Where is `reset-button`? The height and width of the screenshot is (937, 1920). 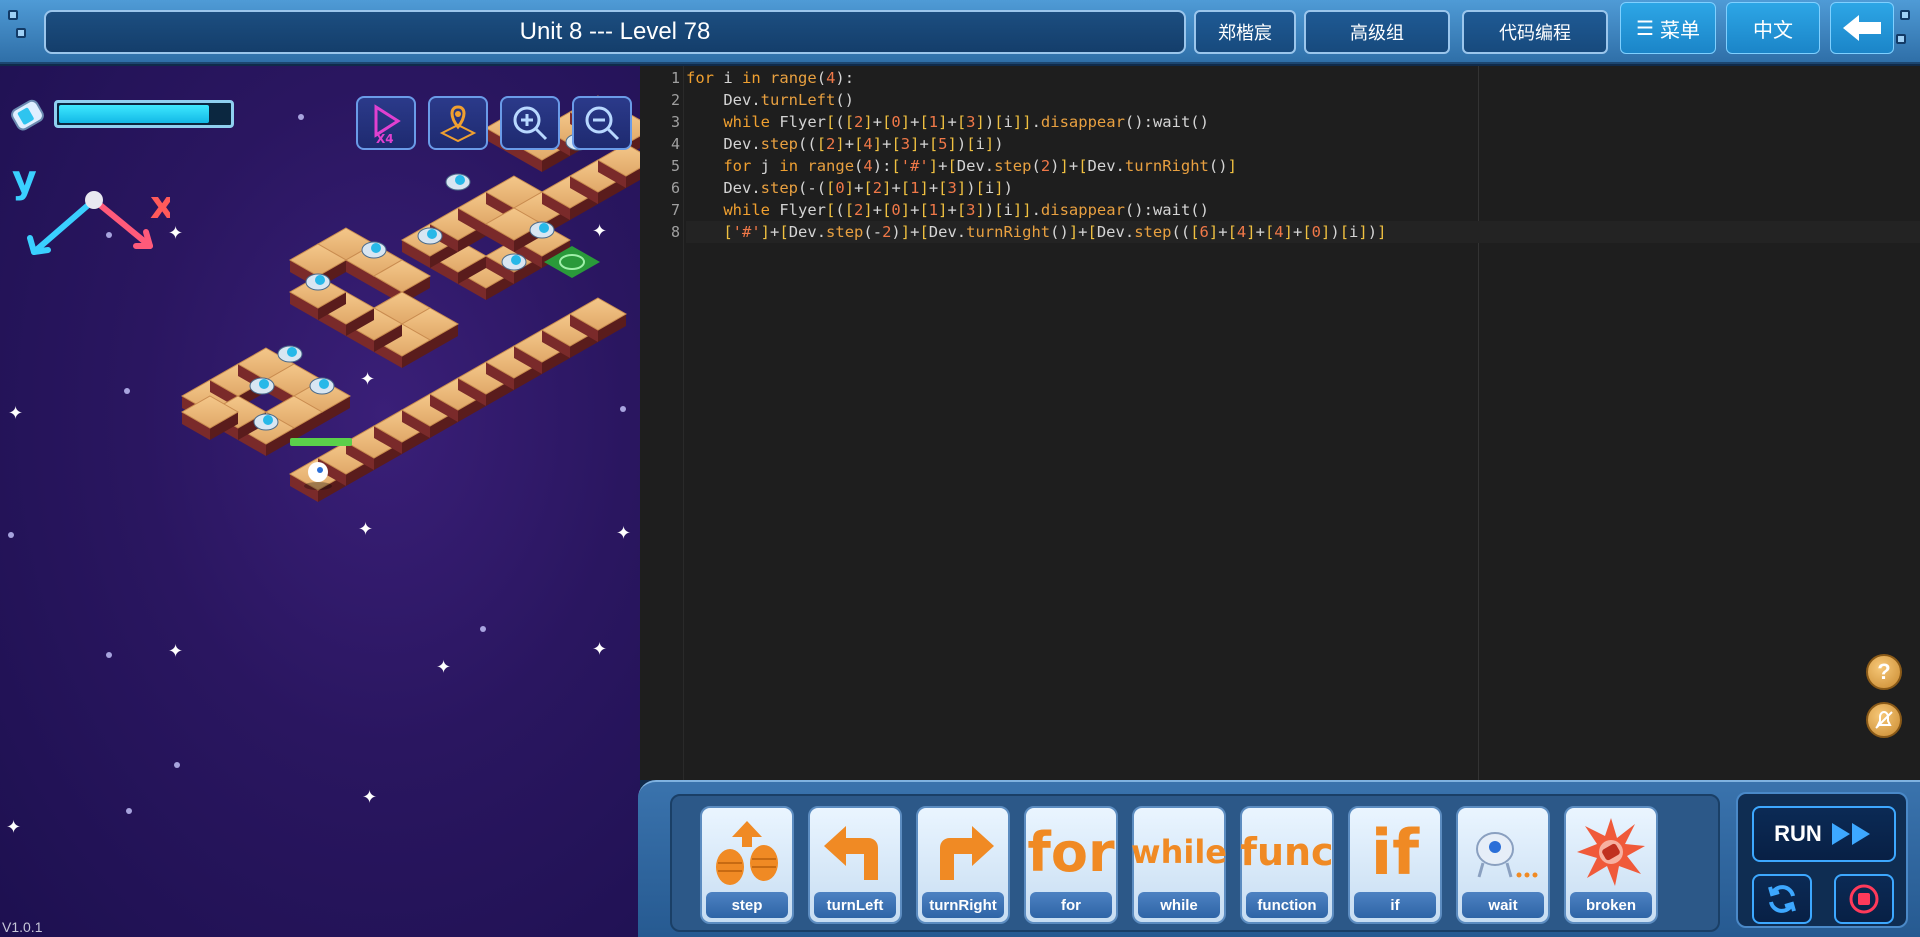 reset-button is located at coordinates (1782, 899).